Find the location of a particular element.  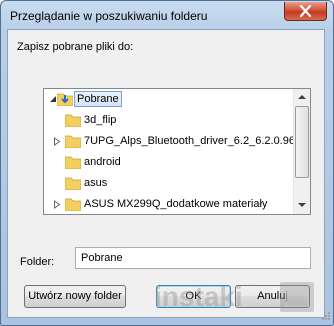

tree-item-label: Pobrane is located at coordinates (98, 99).